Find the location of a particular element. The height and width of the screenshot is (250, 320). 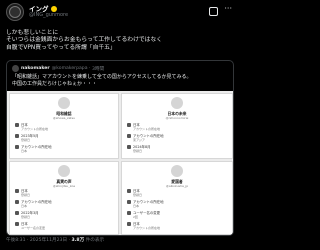

avatar-face is located at coordinates (15, 12).